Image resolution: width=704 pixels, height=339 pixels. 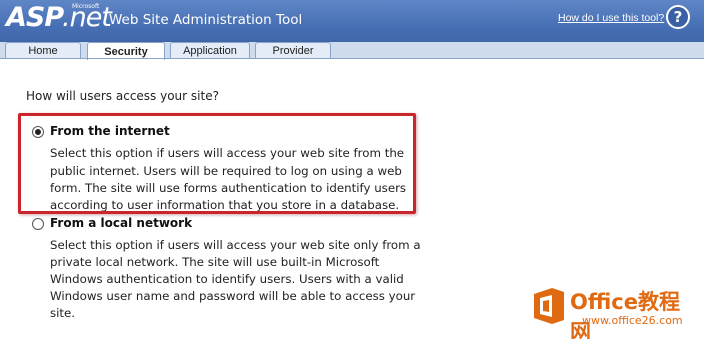 I want to click on local-network-option-label: From a local network, so click(x=121, y=223).